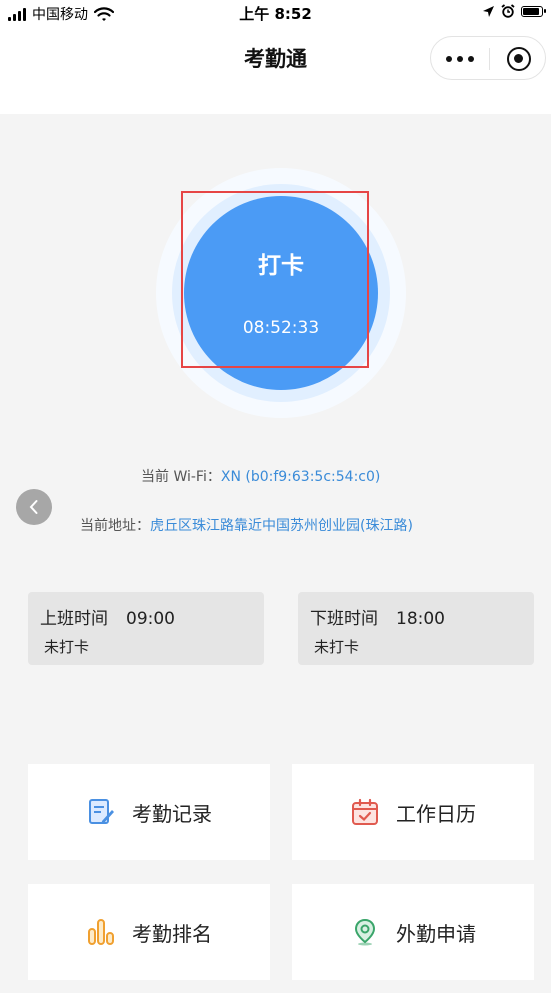 This screenshot has height=993, width=551. What do you see at coordinates (181, 477) in the screenshot?
I see `wifi-label: 当前 Wi-Fi：` at bounding box center [181, 477].